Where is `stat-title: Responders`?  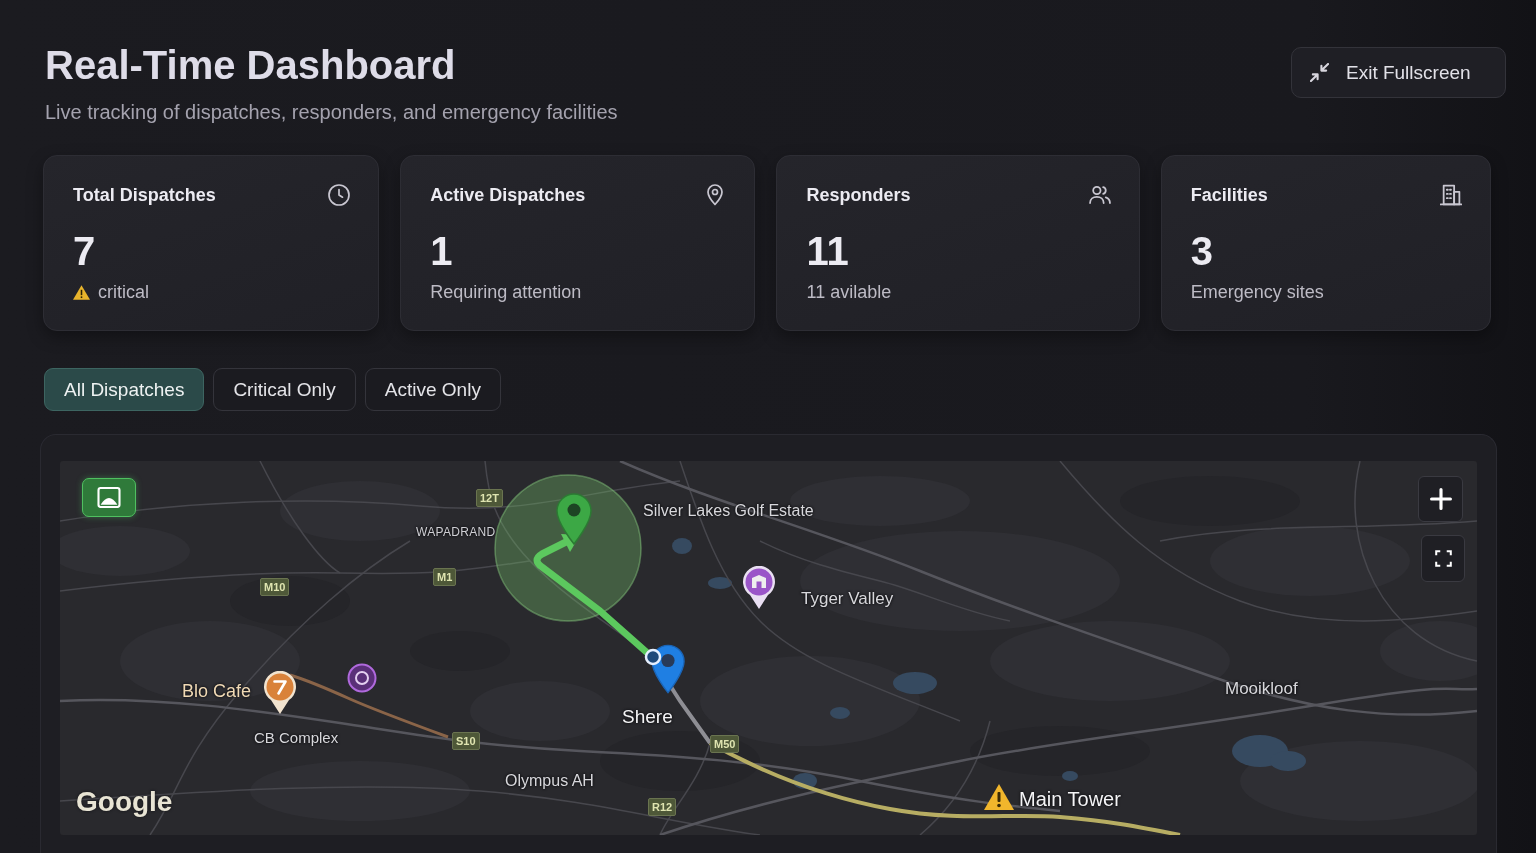
stat-title: Responders is located at coordinates (858, 195).